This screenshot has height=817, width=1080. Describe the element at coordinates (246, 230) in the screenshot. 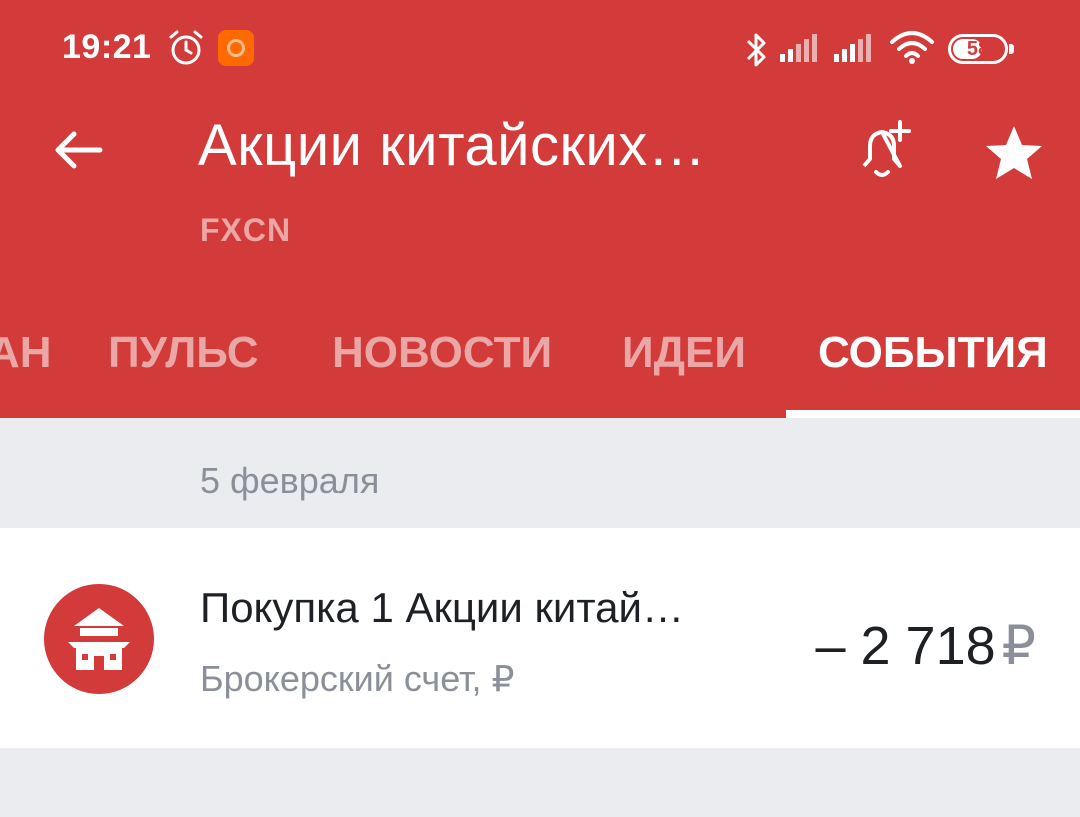

I see `instrument-ticker: FXCN` at that location.